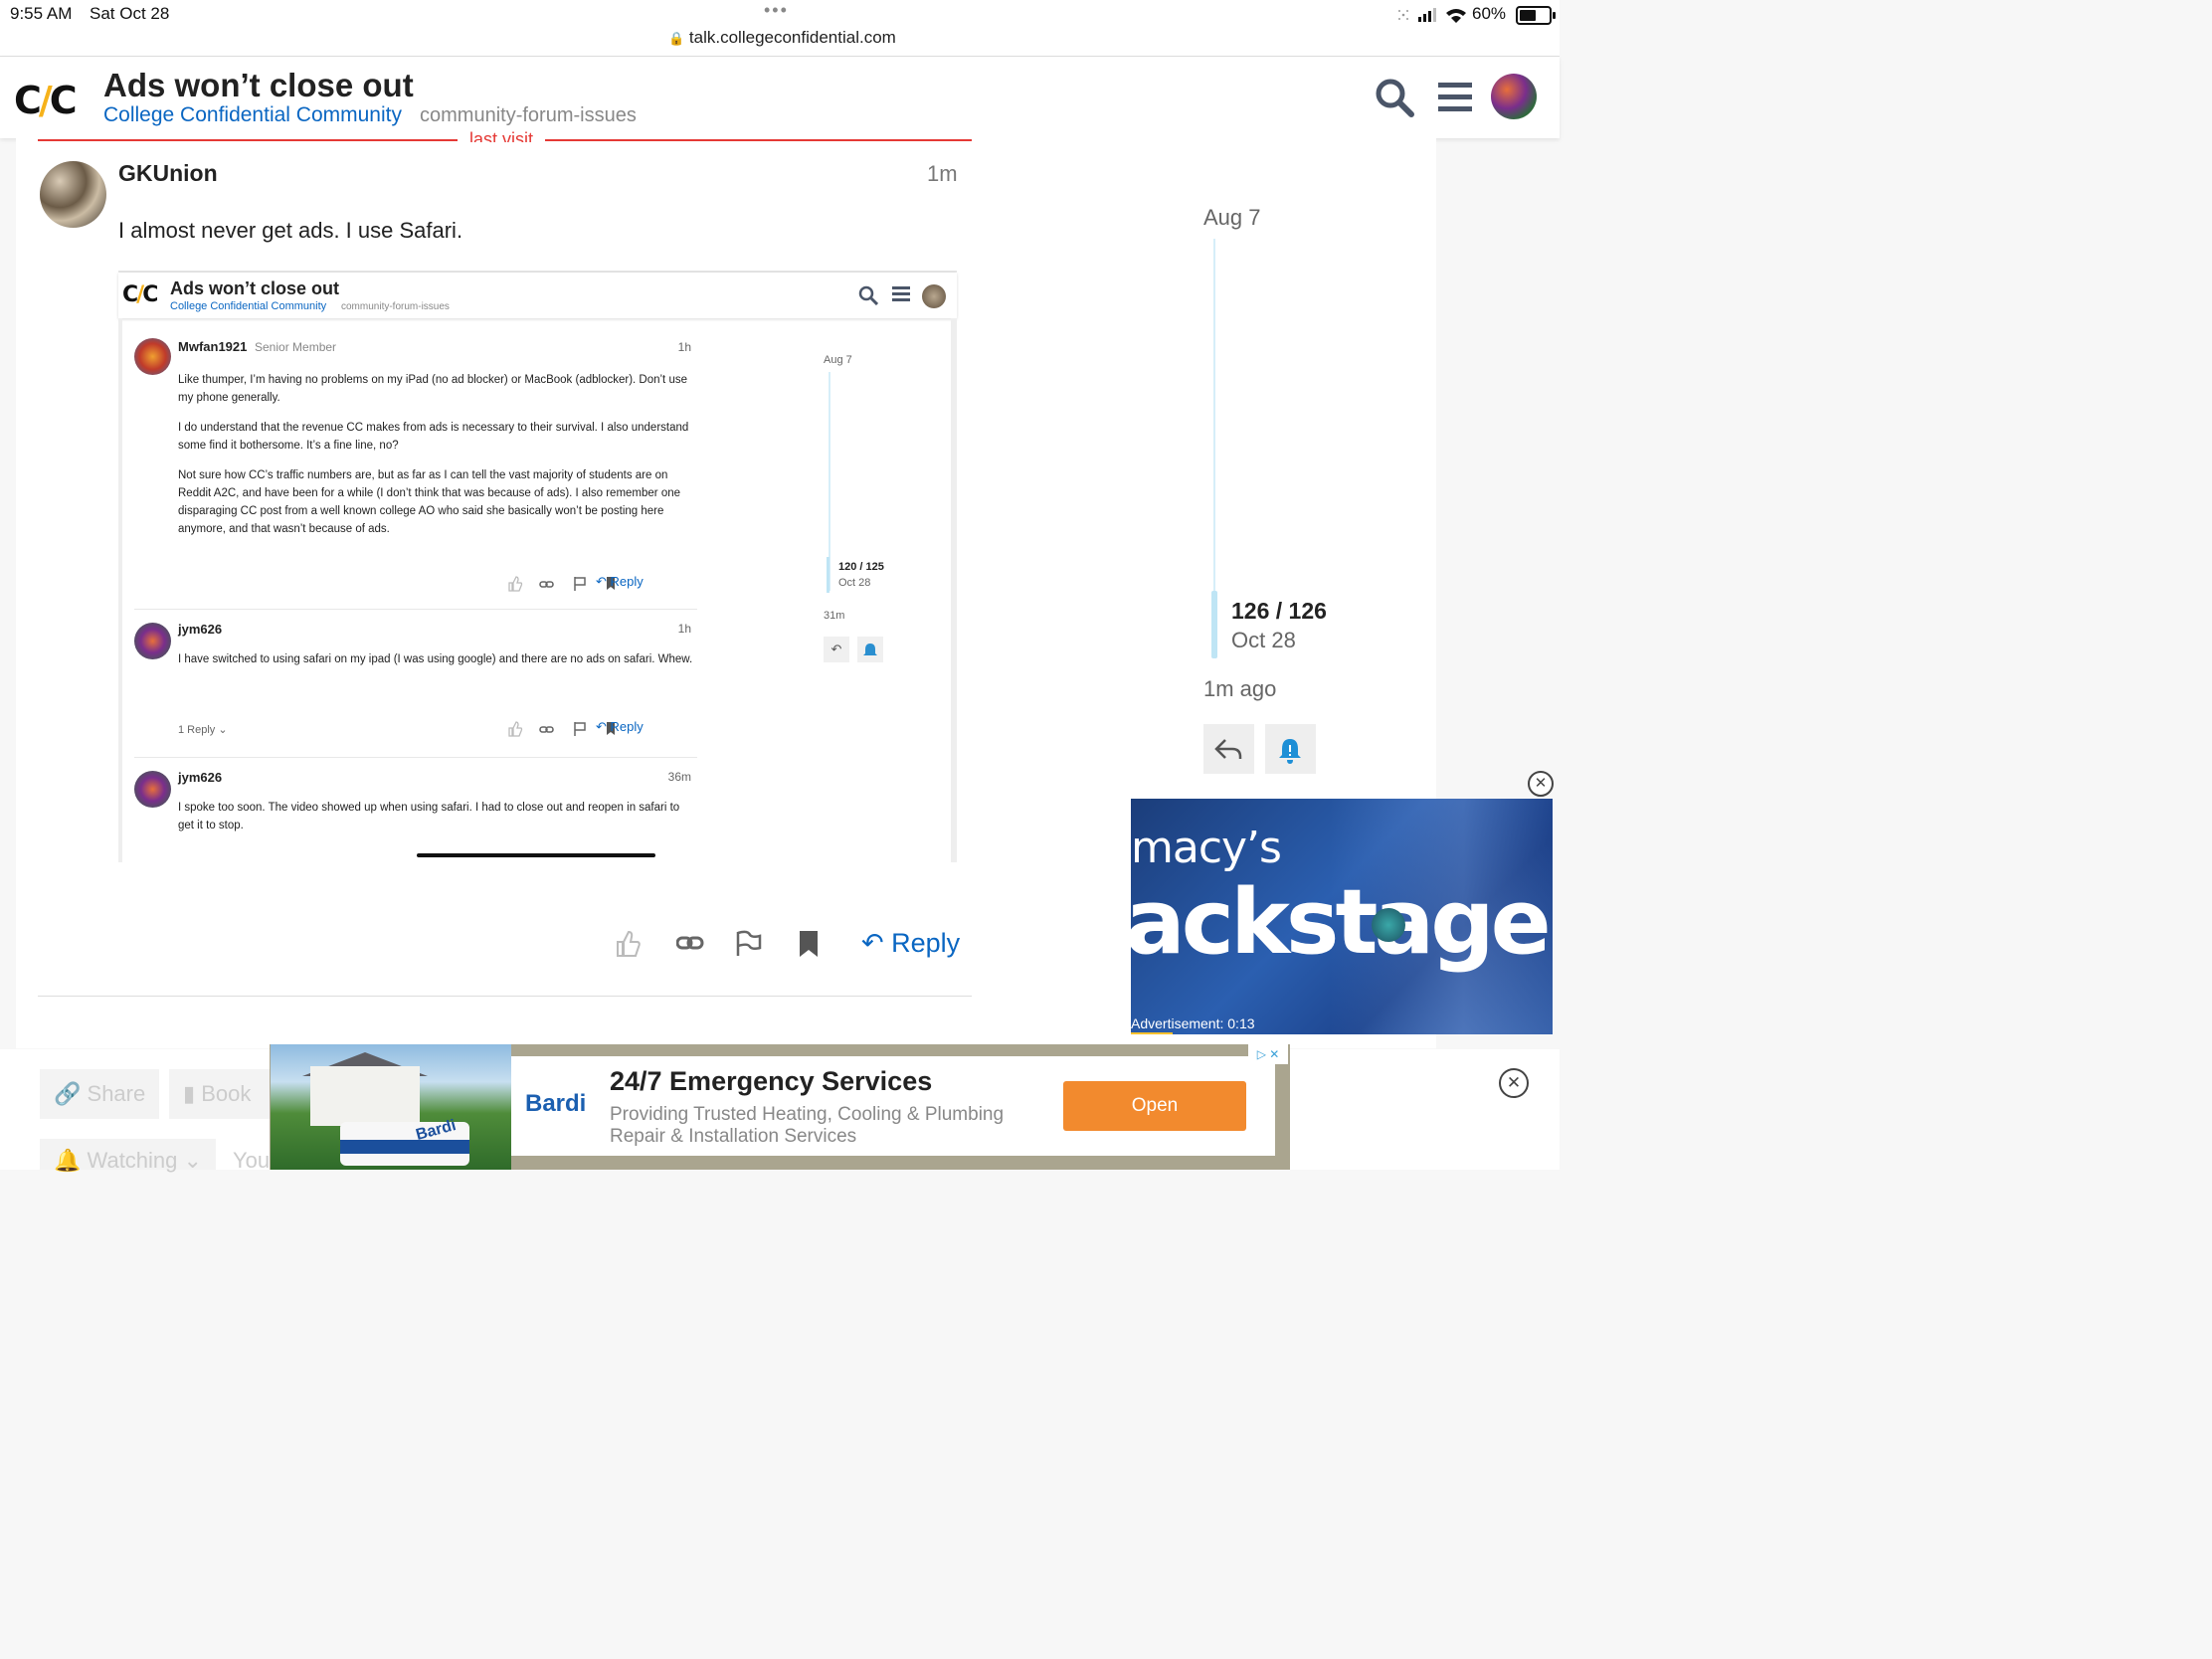 This screenshot has width=2212, height=1659. What do you see at coordinates (128, 1156) in the screenshot?
I see `watching-button: 🔔 Watching ⌄` at bounding box center [128, 1156].